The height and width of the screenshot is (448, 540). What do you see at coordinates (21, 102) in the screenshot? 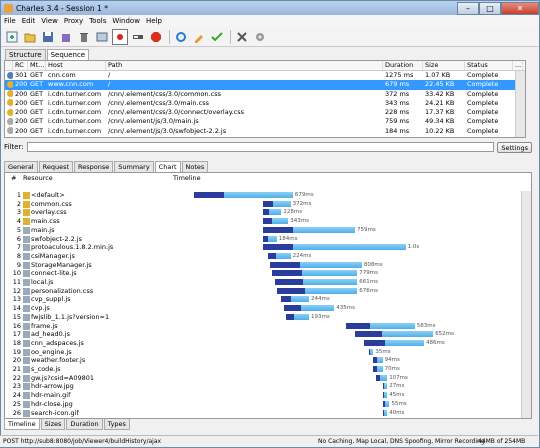
I see `cell-rc: 200` at bounding box center [21, 102].